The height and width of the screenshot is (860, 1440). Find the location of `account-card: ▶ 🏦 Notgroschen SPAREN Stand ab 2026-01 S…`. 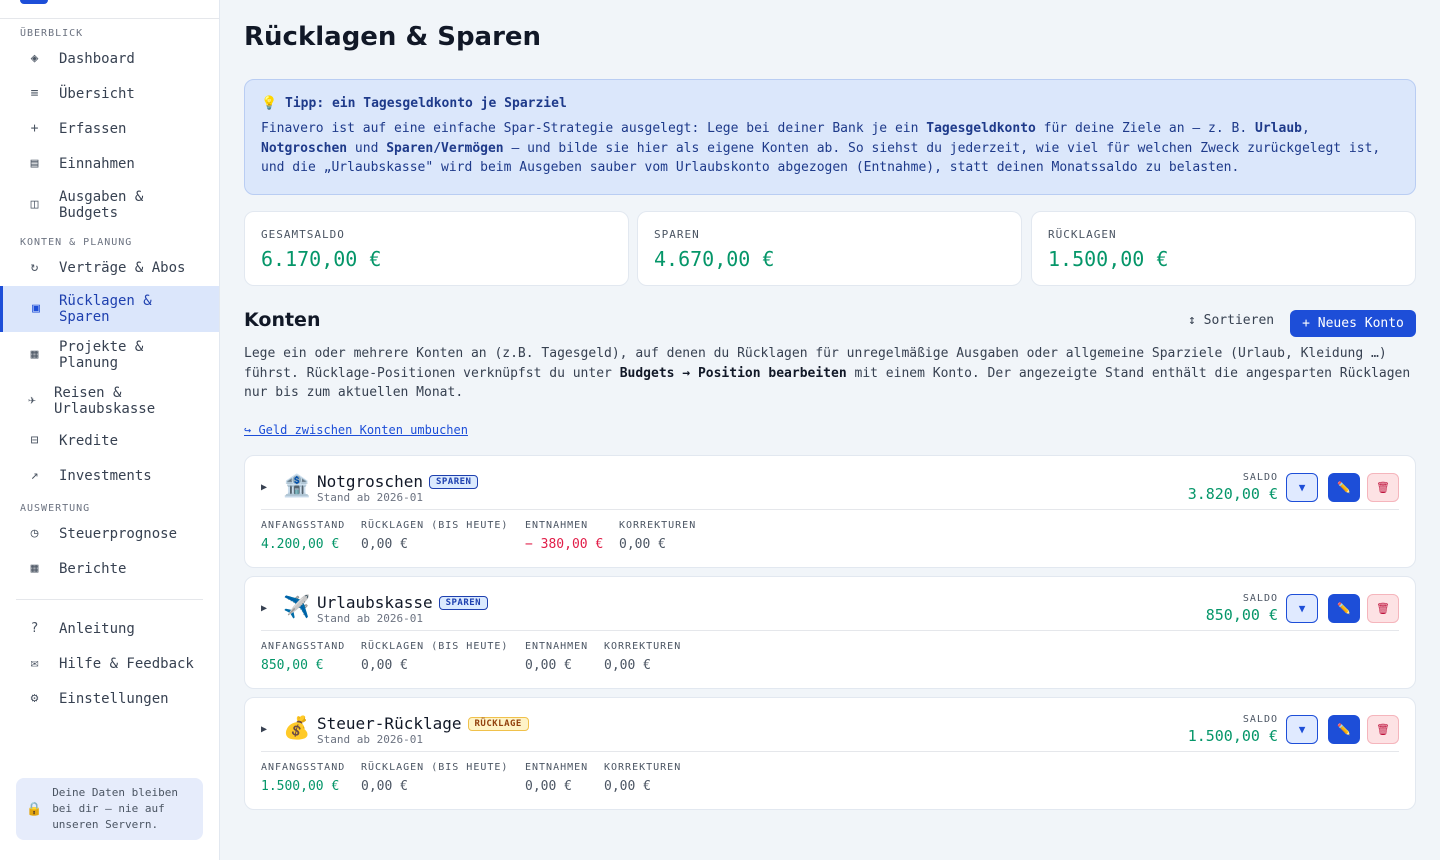

account-card: ▶ 🏦 Notgroschen SPAREN Stand ab 2026-01 S… is located at coordinates (830, 511).